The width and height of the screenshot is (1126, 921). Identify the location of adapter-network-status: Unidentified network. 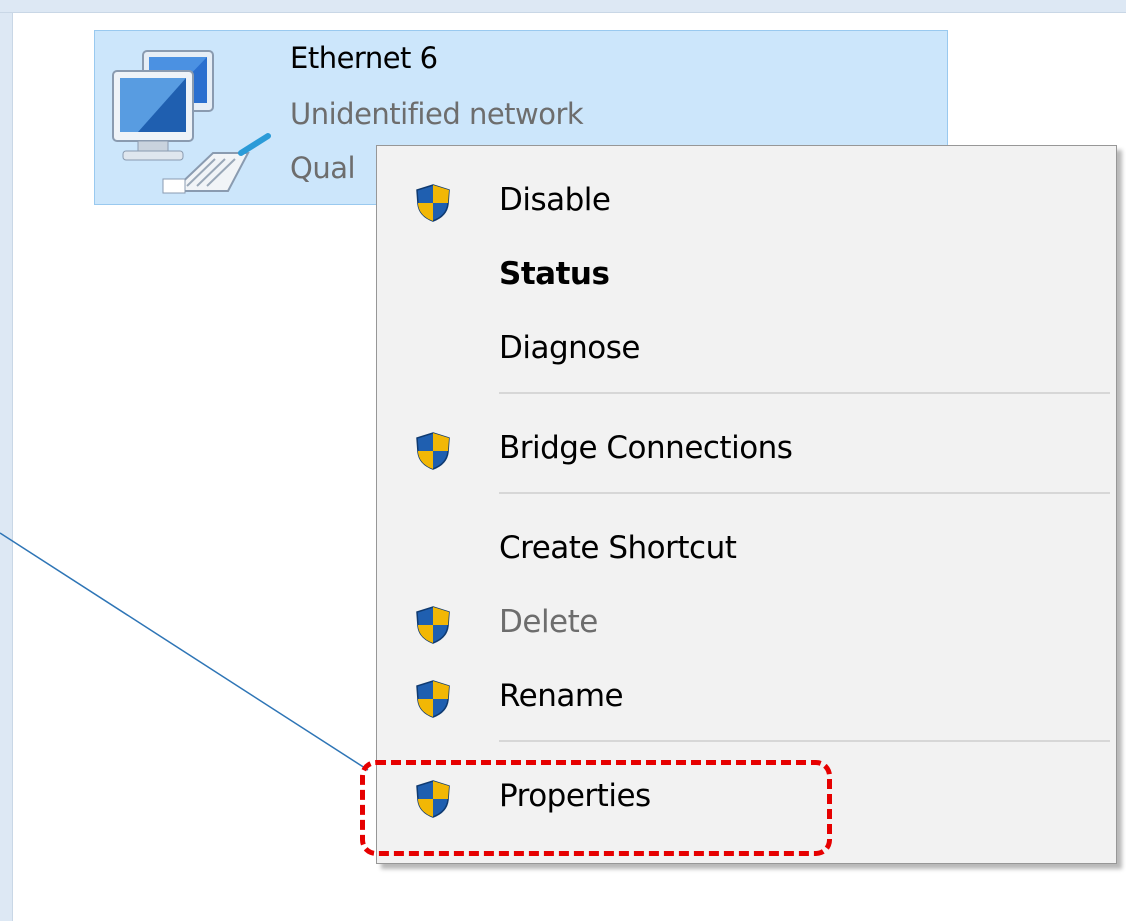
(437, 114).